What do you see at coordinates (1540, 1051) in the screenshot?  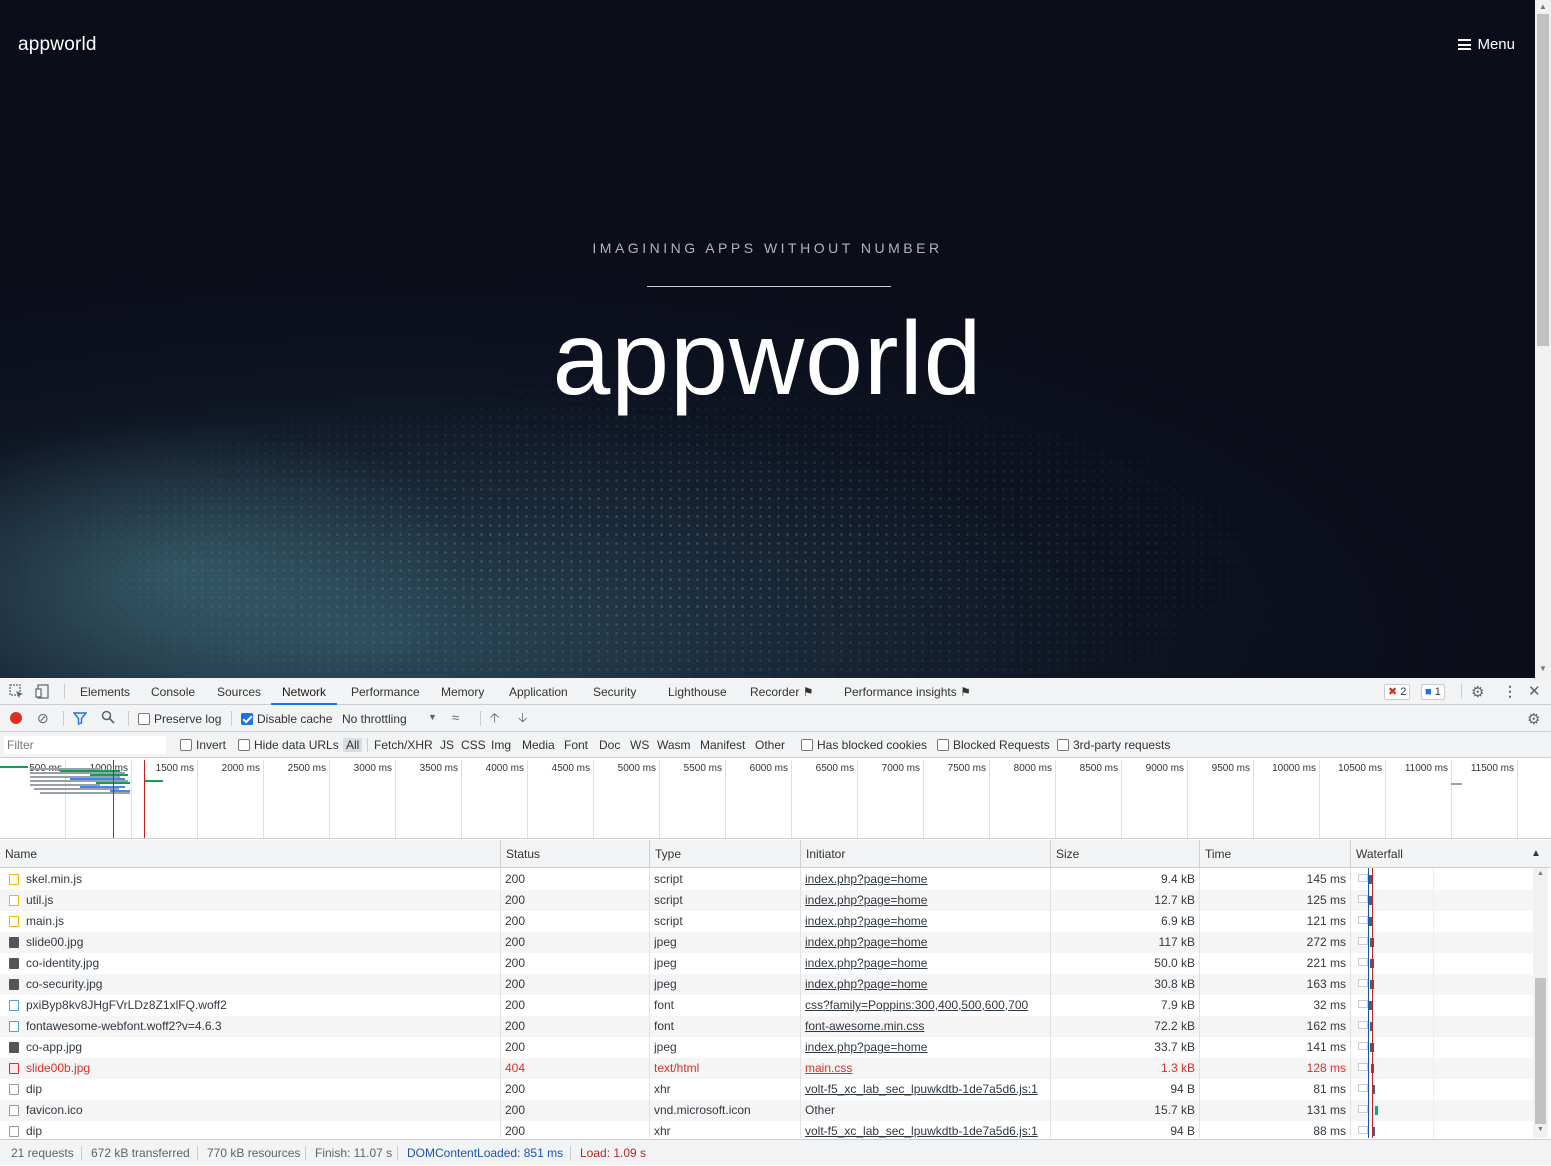 I see `request-table-scrollbar-thumb` at bounding box center [1540, 1051].